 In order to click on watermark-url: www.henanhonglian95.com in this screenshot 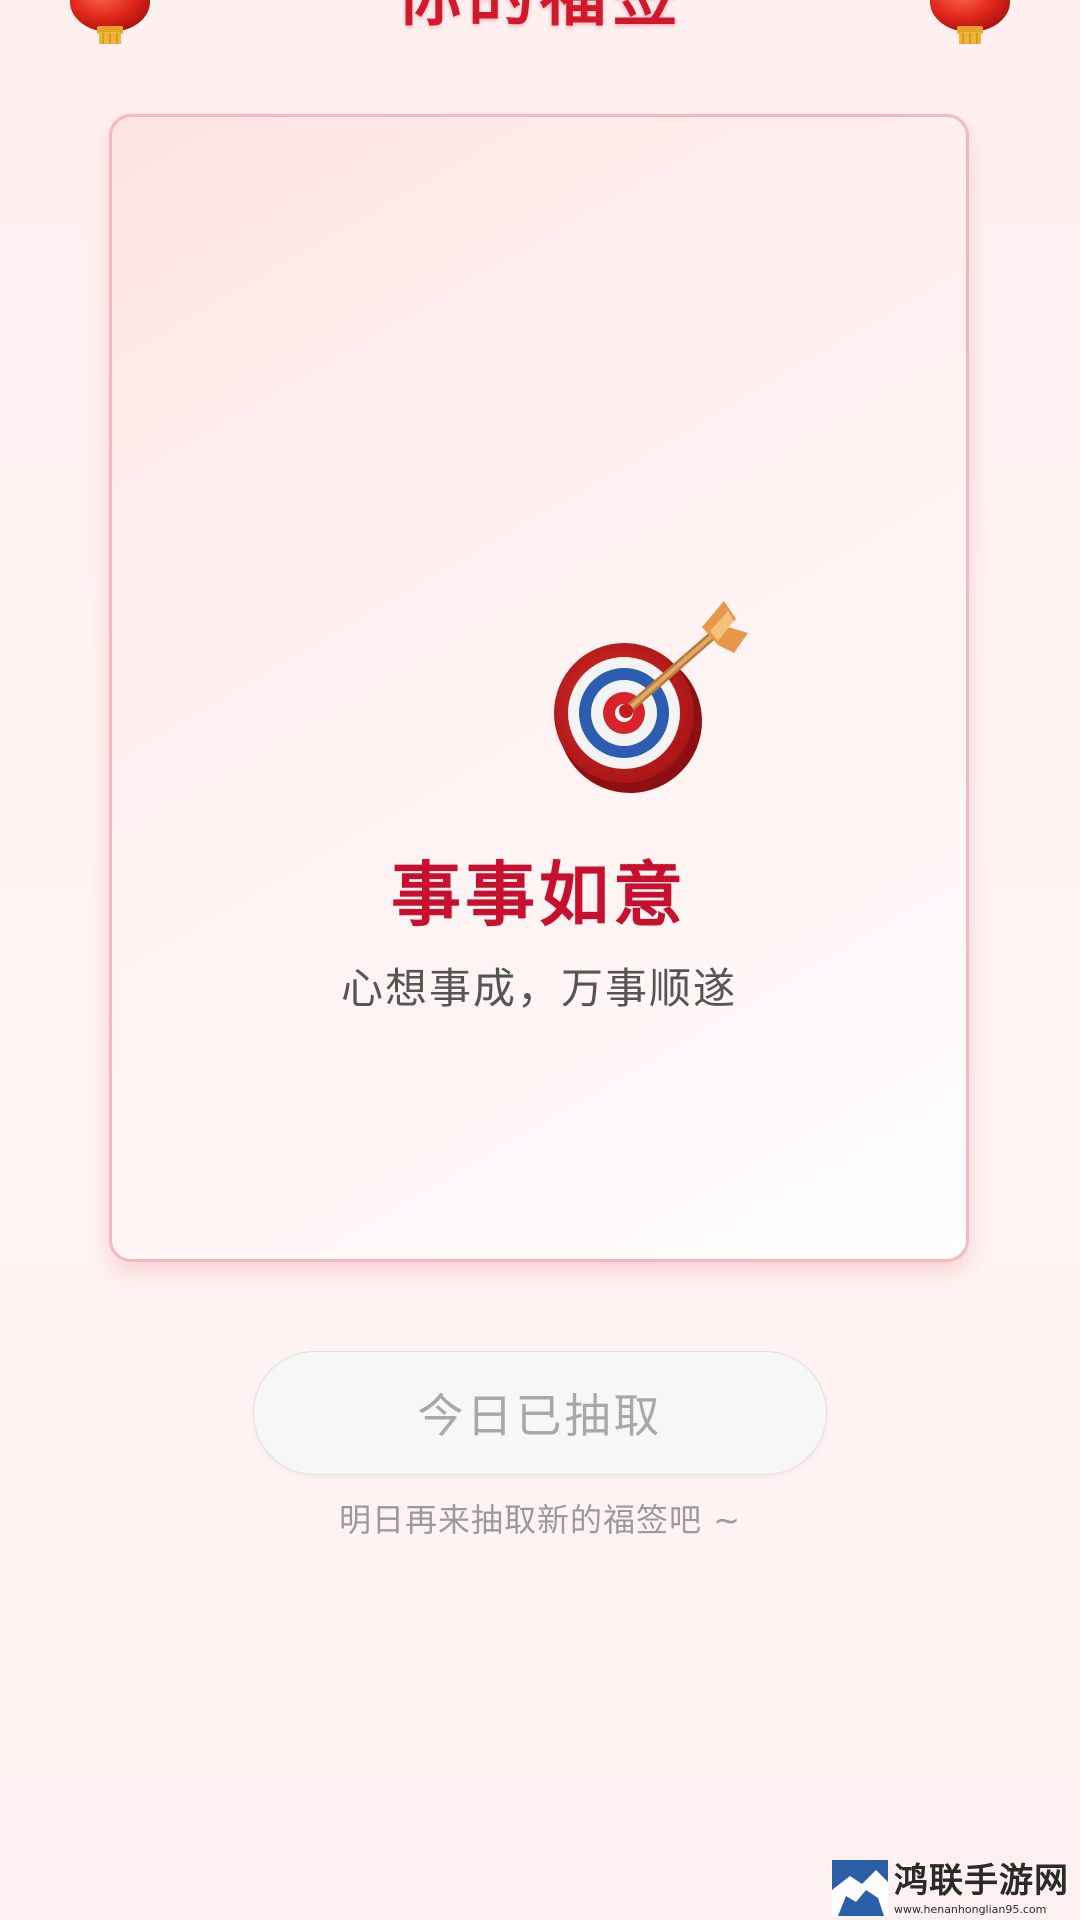, I will do `click(970, 1909)`.